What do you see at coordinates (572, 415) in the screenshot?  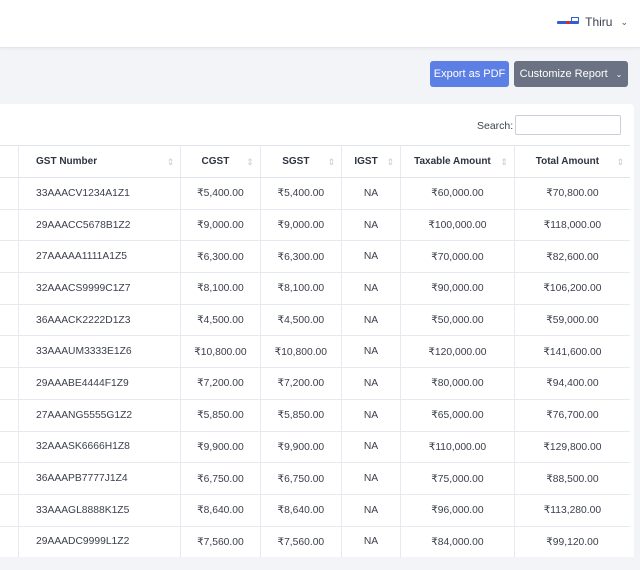 I see `table-cell: ₹76,700.00` at bounding box center [572, 415].